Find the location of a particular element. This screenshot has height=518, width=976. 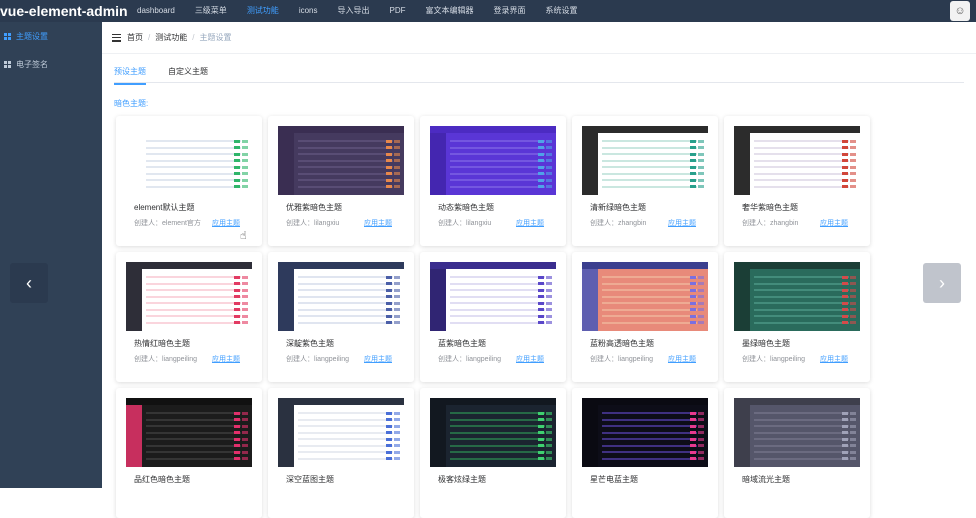

top-nav-item: 登录界面 is located at coordinates (510, 11).